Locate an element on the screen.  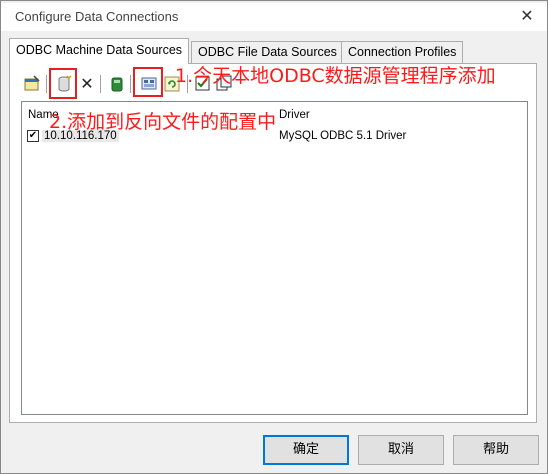
close-icon: ✕ is located at coordinates (527, 17).